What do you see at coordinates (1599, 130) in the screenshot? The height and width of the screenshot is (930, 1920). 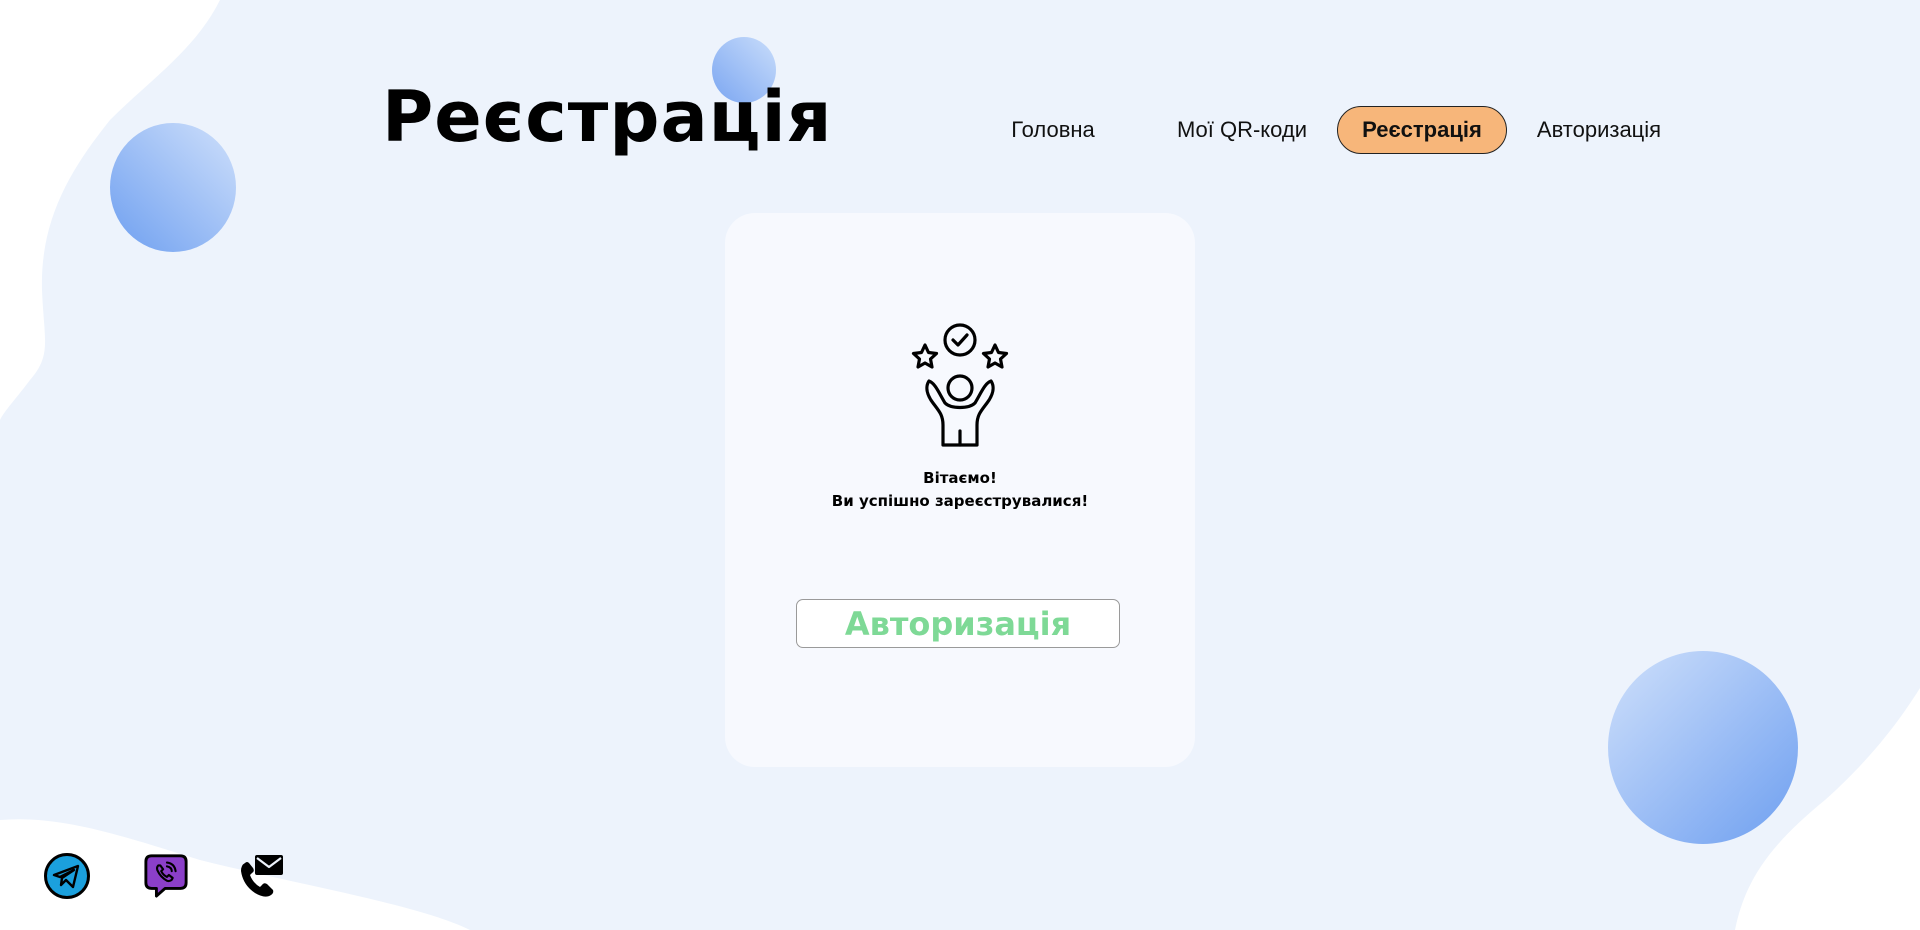 I see `nav-item-authorization: Авторизація` at bounding box center [1599, 130].